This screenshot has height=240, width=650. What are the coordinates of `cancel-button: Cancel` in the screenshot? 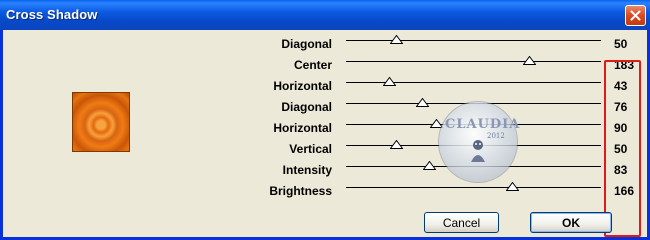 It's located at (461, 222).